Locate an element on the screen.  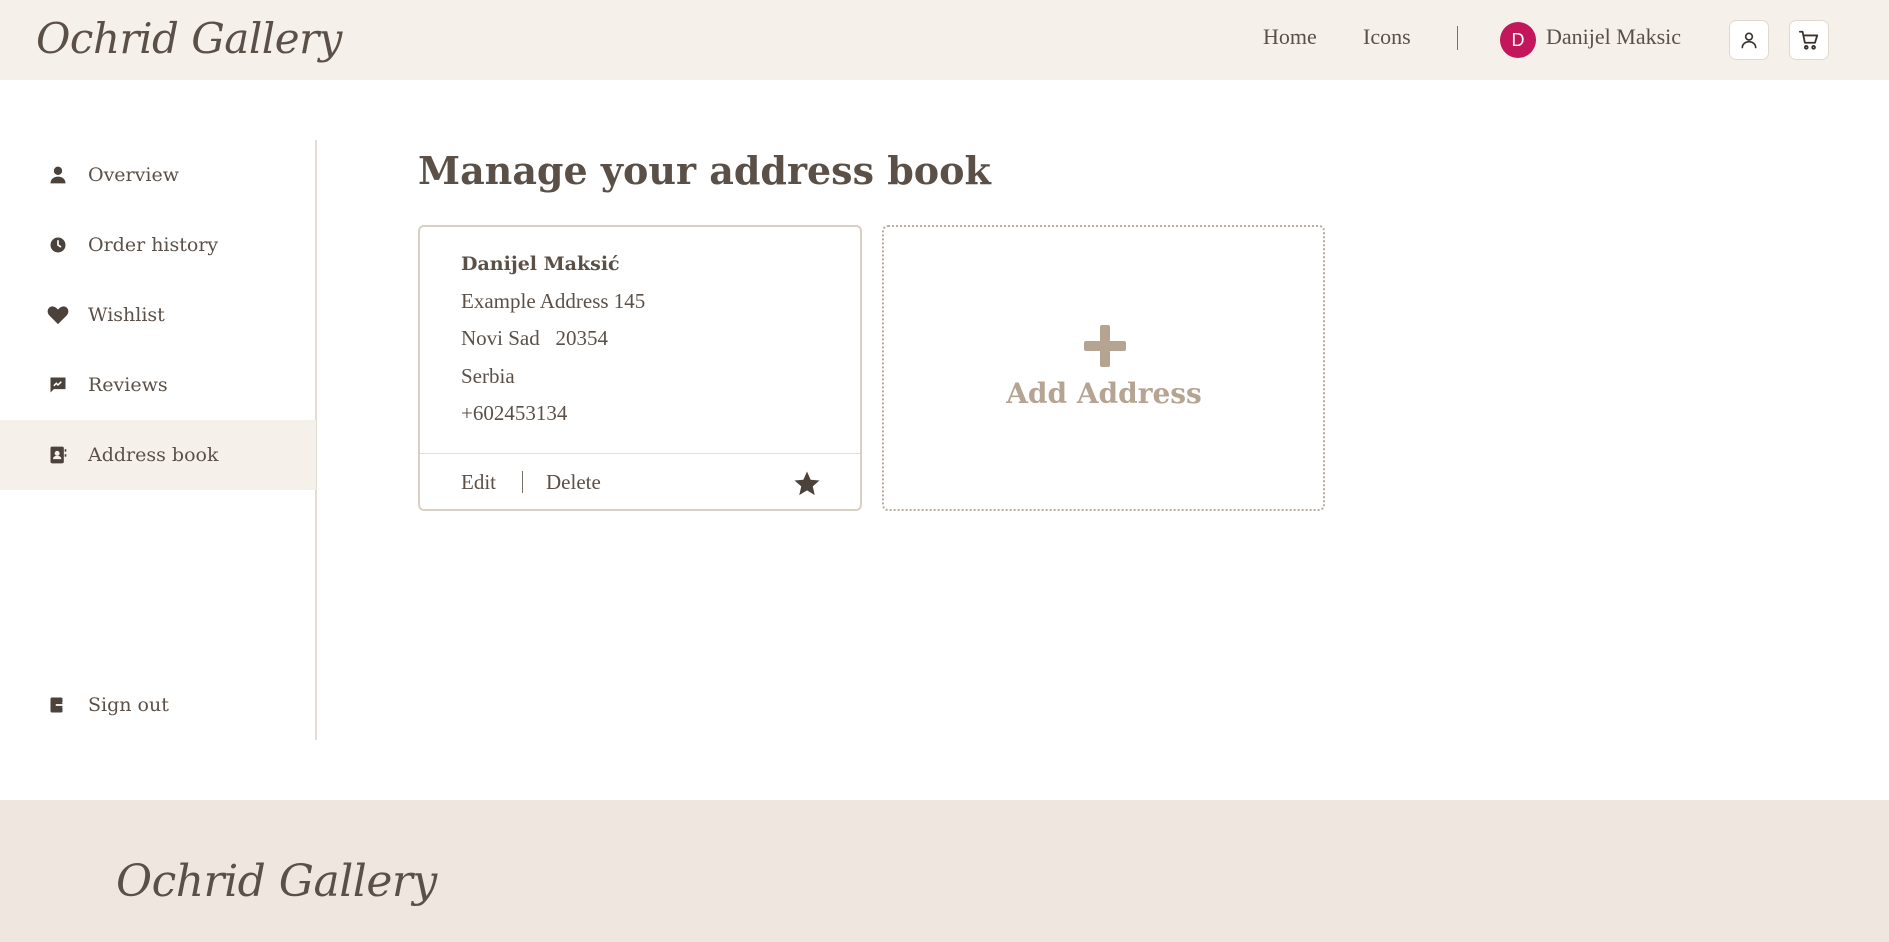
address-city-zip: Novi Sad 20354 is located at coordinates (534, 338).